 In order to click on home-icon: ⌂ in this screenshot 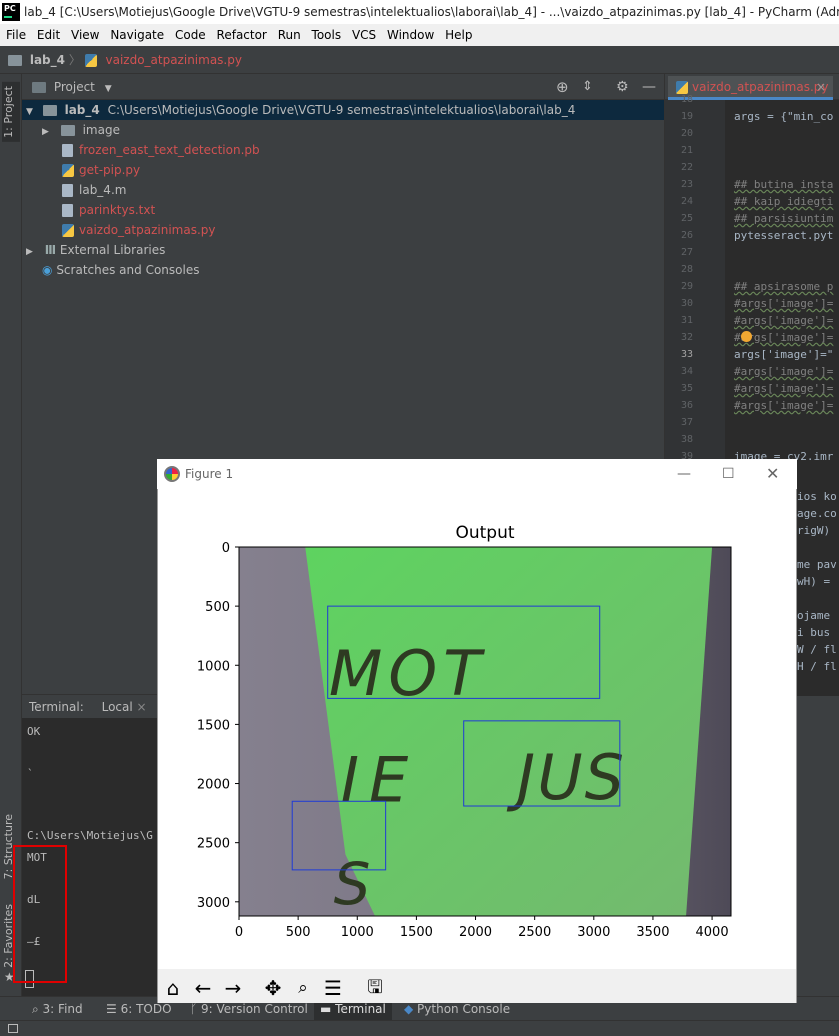, I will do `click(173, 988)`.